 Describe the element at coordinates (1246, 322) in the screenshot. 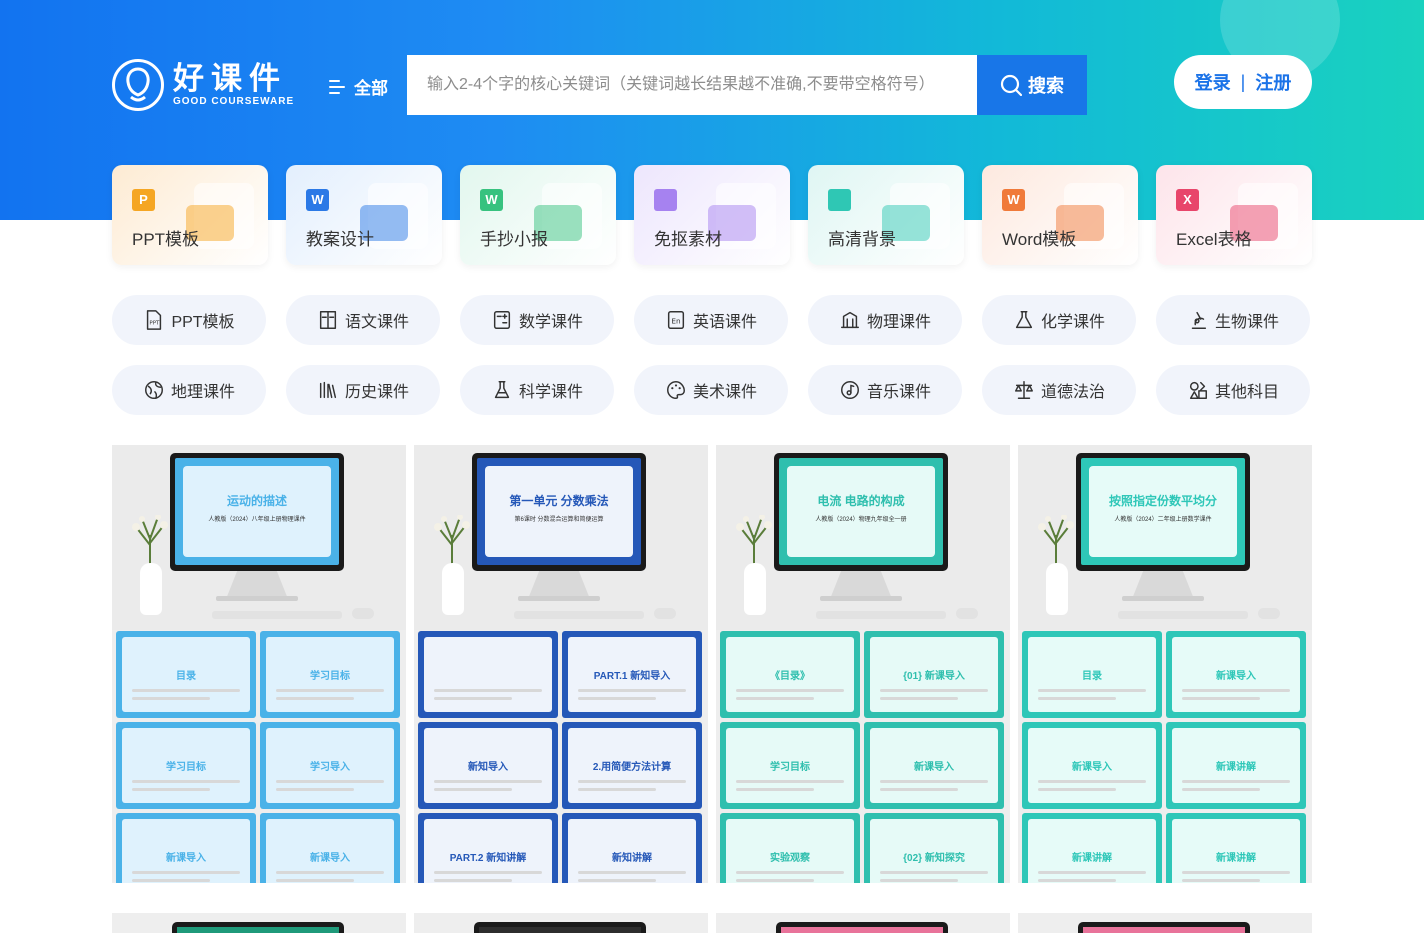

I see `subject-label: 生物课件` at that location.